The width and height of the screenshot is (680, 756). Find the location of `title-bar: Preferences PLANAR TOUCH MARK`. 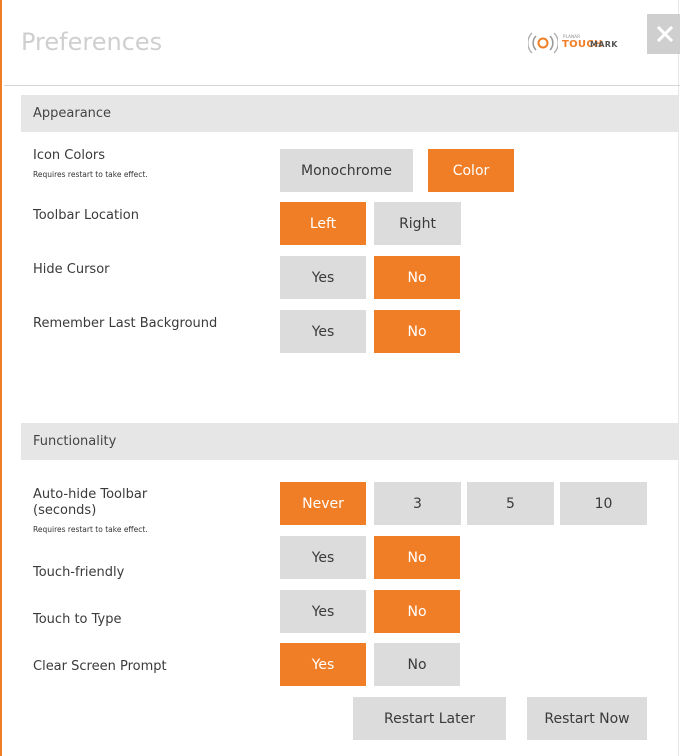

title-bar: Preferences PLANAR TOUCH MARK is located at coordinates (342, 43).